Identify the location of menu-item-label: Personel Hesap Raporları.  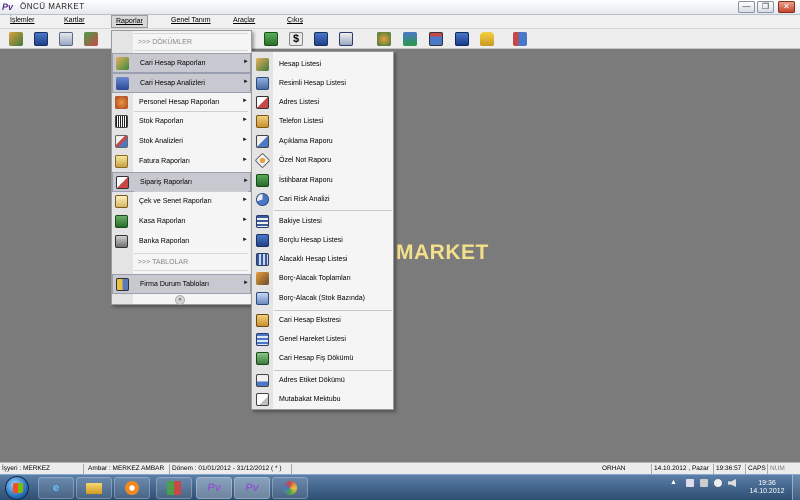
(179, 102).